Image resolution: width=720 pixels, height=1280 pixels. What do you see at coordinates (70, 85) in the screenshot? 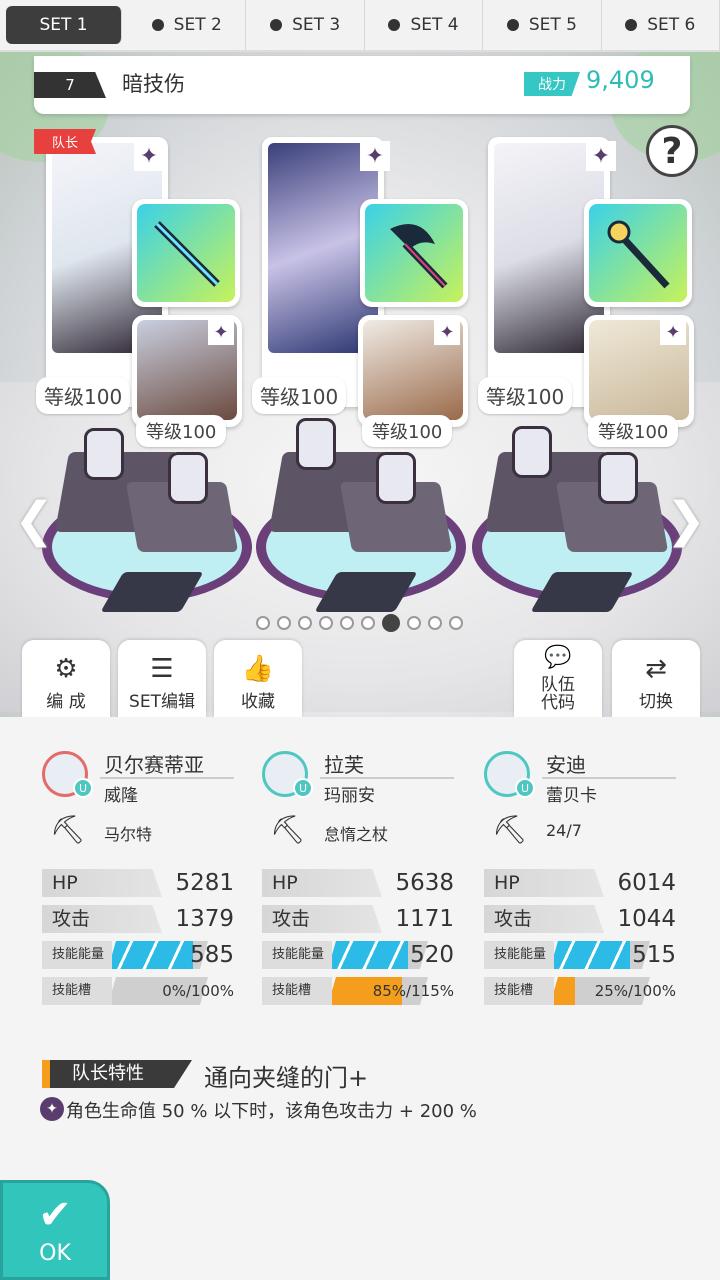
I see `team-number: 7` at bounding box center [70, 85].